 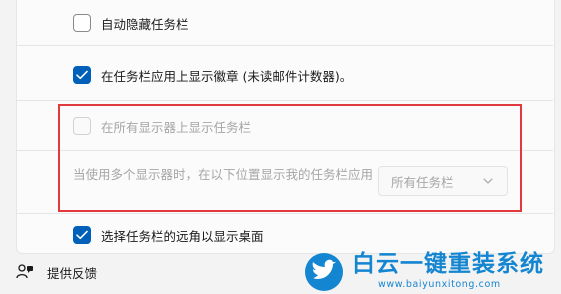 What do you see at coordinates (145, 24) in the screenshot?
I see `auto-hide-label: 自动隐藏任务栏` at bounding box center [145, 24].